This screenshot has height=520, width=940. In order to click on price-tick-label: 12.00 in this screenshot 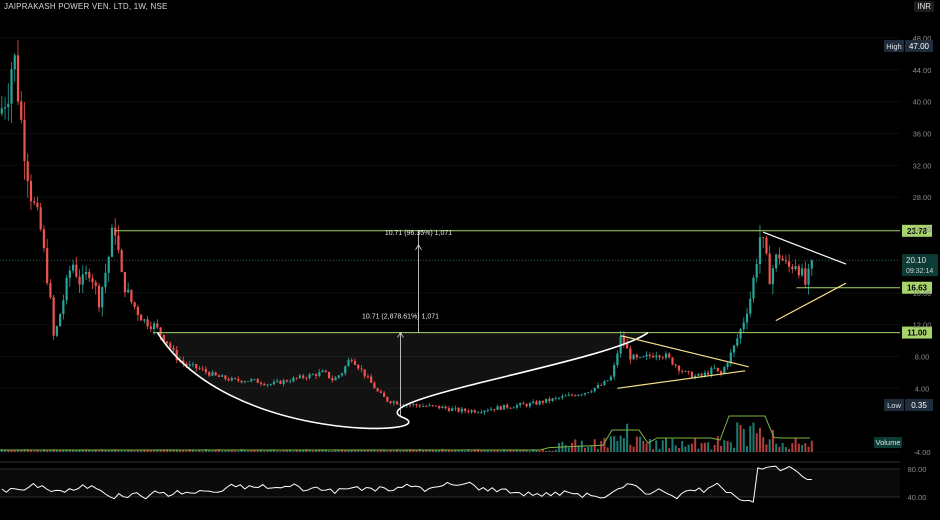, I will do `click(922, 325)`.